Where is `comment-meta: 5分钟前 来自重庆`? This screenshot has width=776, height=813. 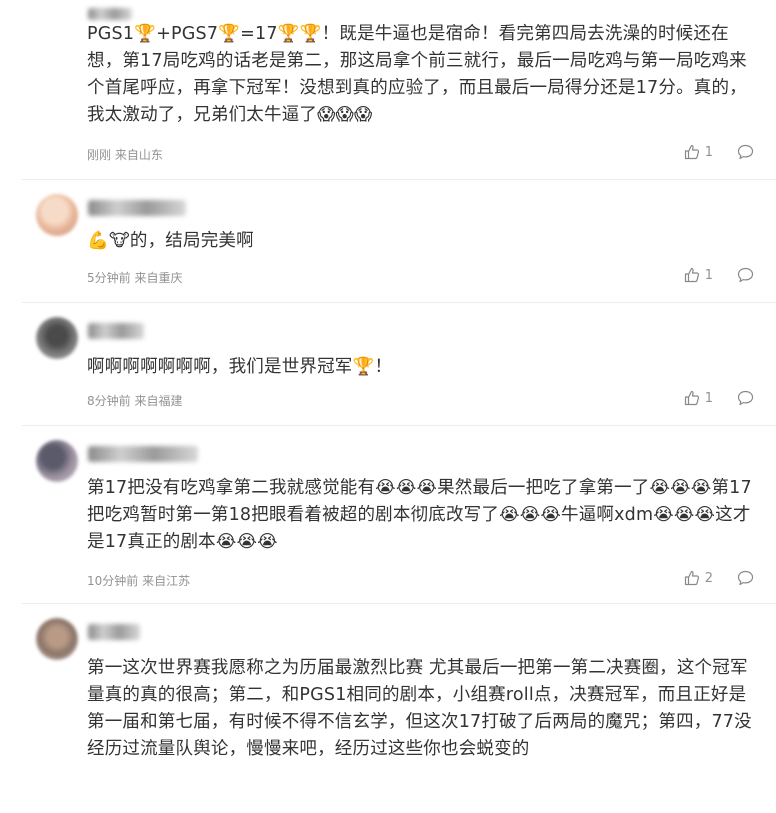
comment-meta: 5分钟前 来自重庆 is located at coordinates (135, 278).